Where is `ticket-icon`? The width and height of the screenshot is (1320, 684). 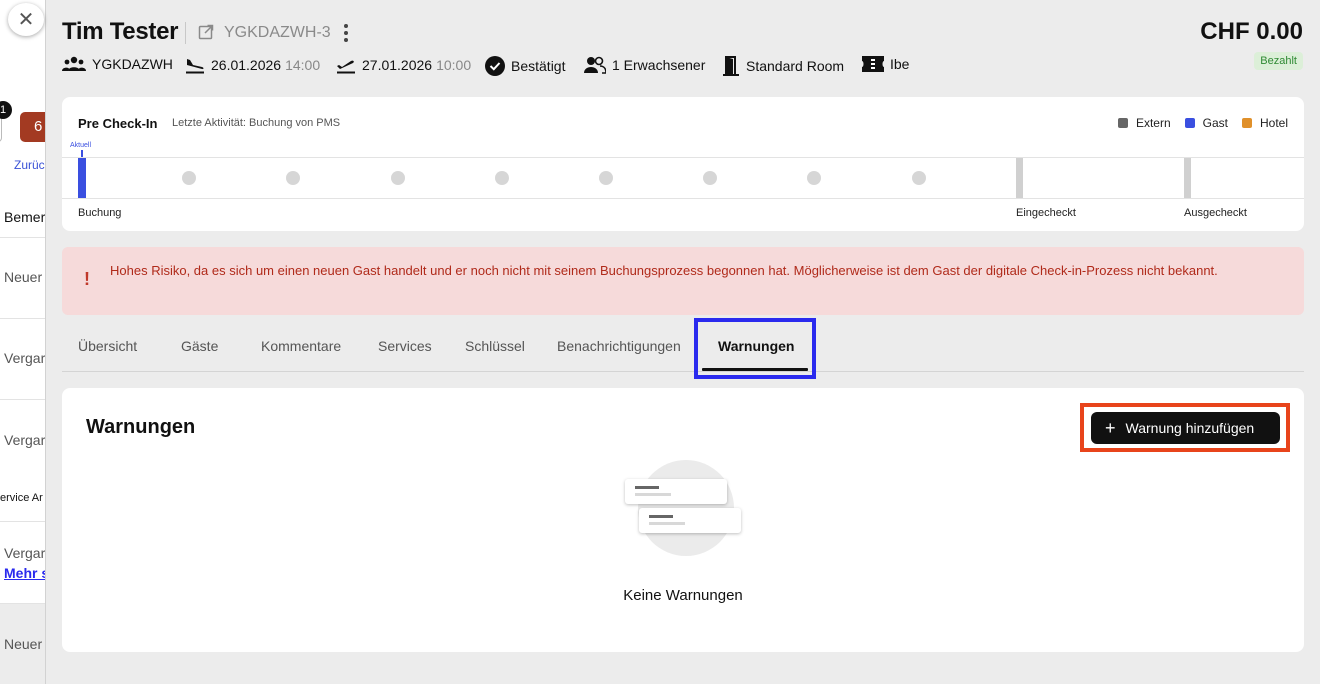 ticket-icon is located at coordinates (873, 64).